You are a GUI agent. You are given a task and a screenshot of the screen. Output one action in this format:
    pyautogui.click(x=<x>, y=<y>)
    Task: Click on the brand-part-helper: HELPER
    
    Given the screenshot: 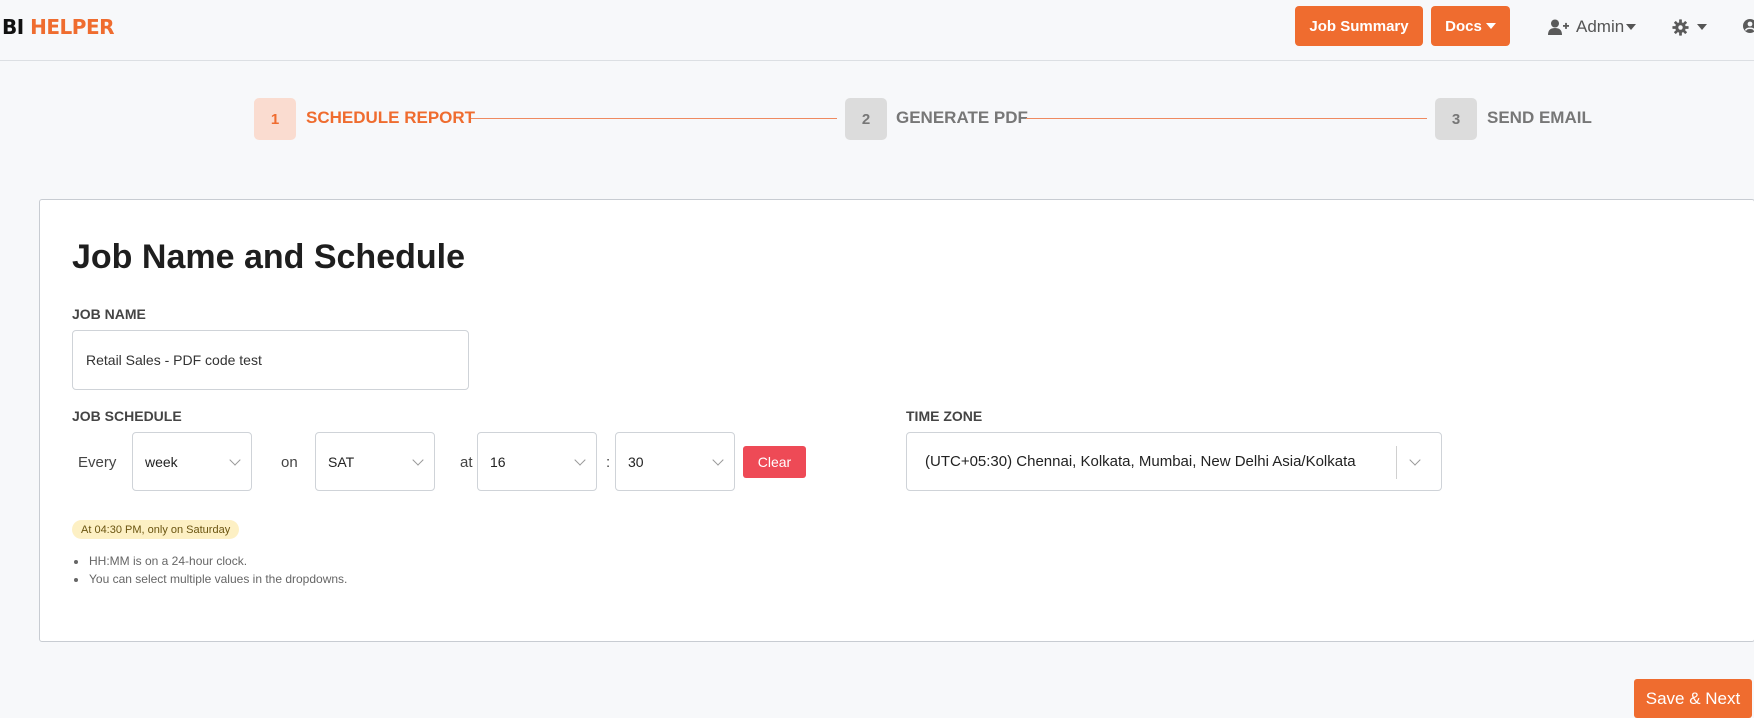 What is the action you would take?
    pyautogui.click(x=72, y=27)
    